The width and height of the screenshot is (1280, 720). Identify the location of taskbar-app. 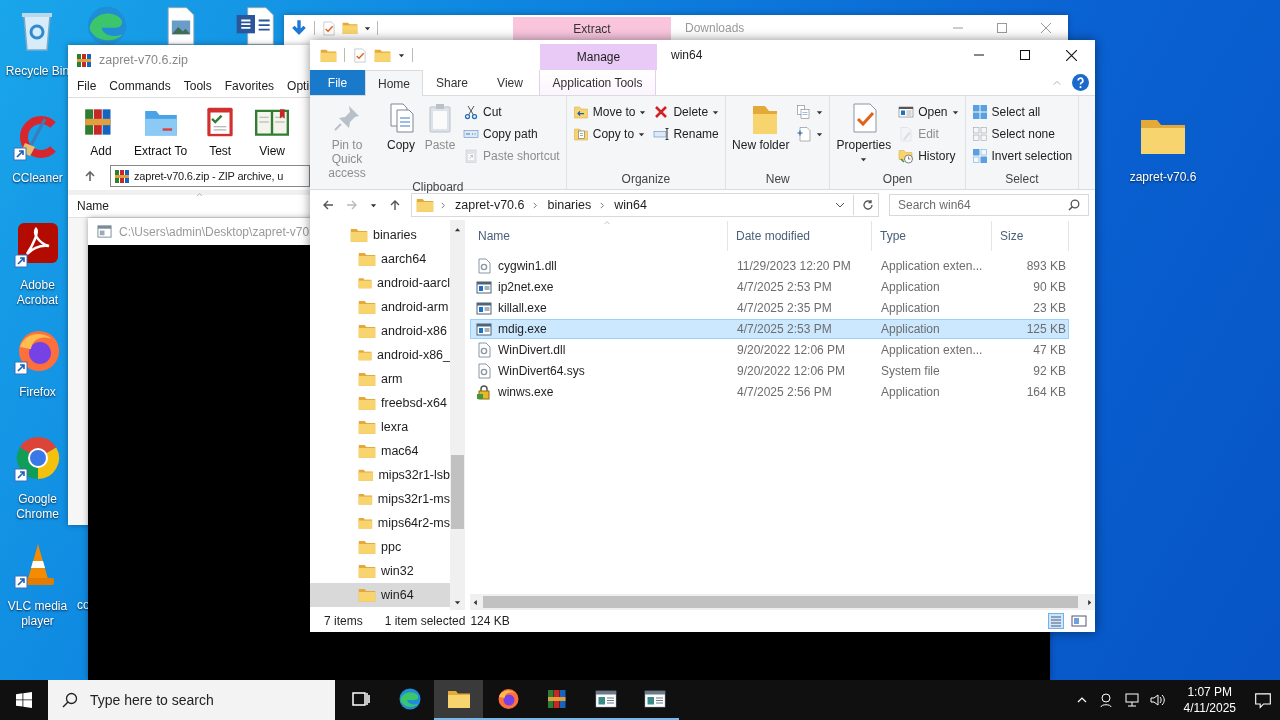
(458, 700).